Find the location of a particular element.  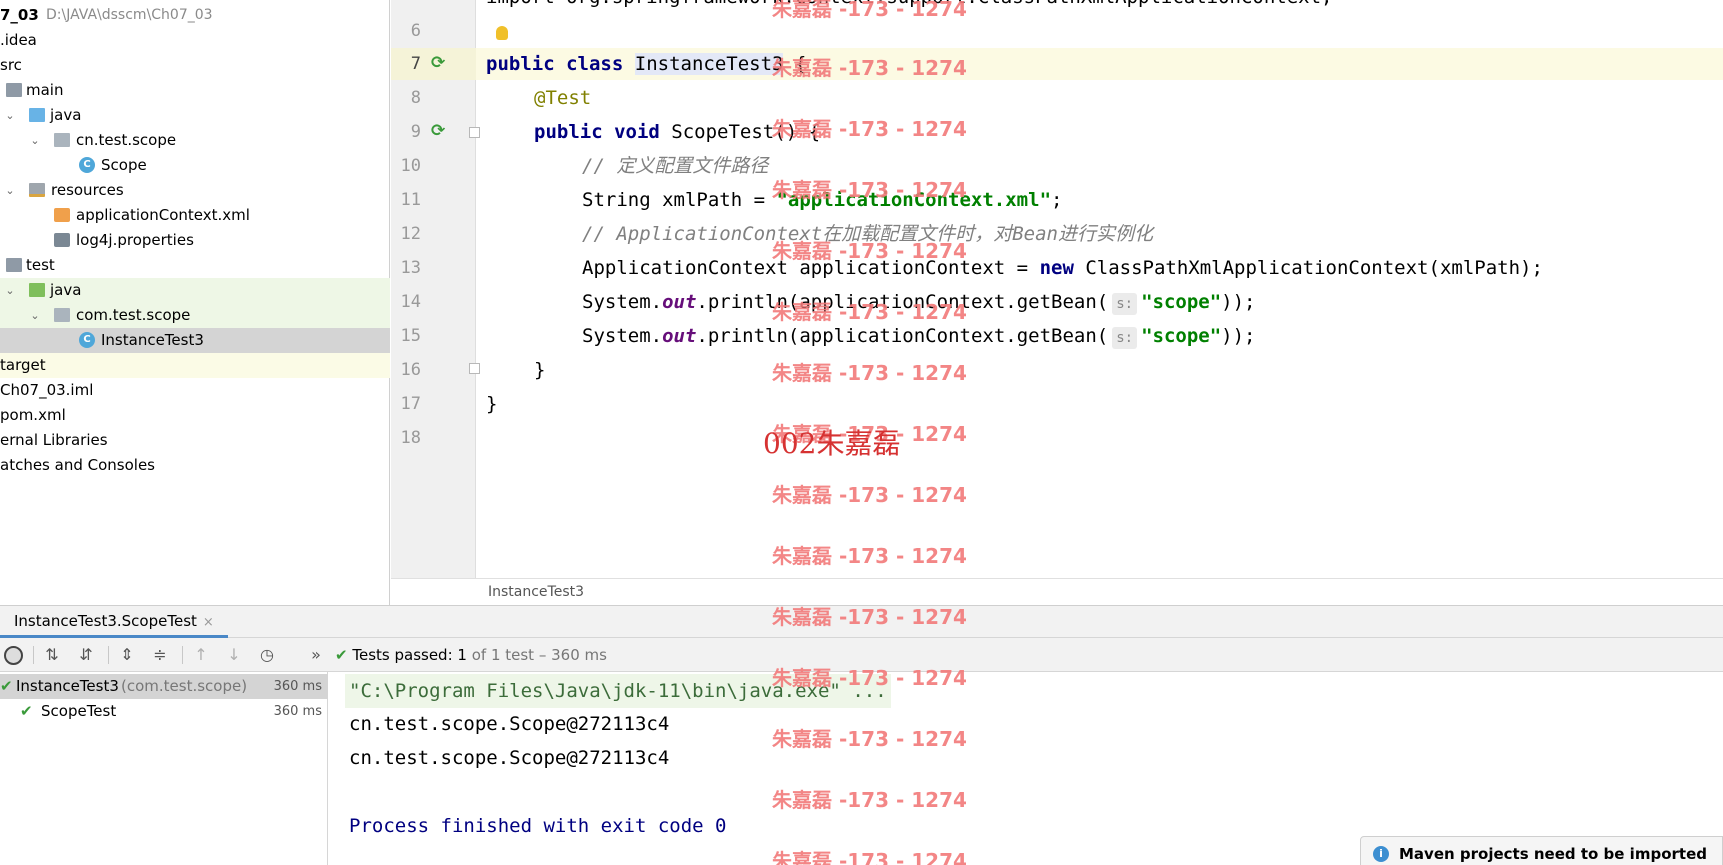

test-row-method: ✔ ScopeTest 360 ms is located at coordinates (164, 711).